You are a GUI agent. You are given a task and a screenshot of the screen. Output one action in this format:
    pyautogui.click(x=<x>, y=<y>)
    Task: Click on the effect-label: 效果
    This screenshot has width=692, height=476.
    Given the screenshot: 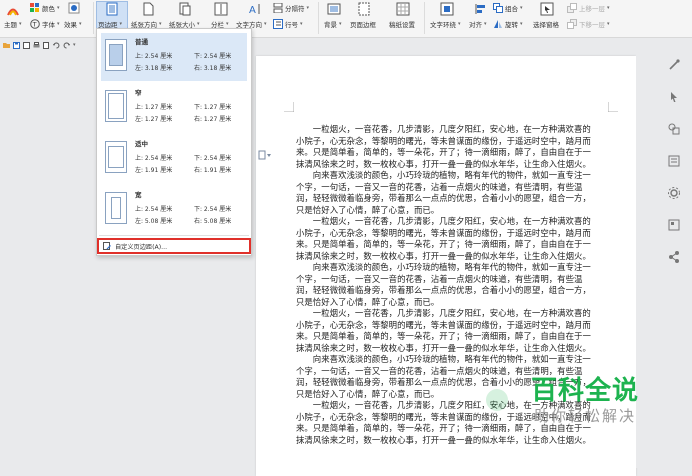 What is the action you would take?
    pyautogui.click(x=70, y=25)
    